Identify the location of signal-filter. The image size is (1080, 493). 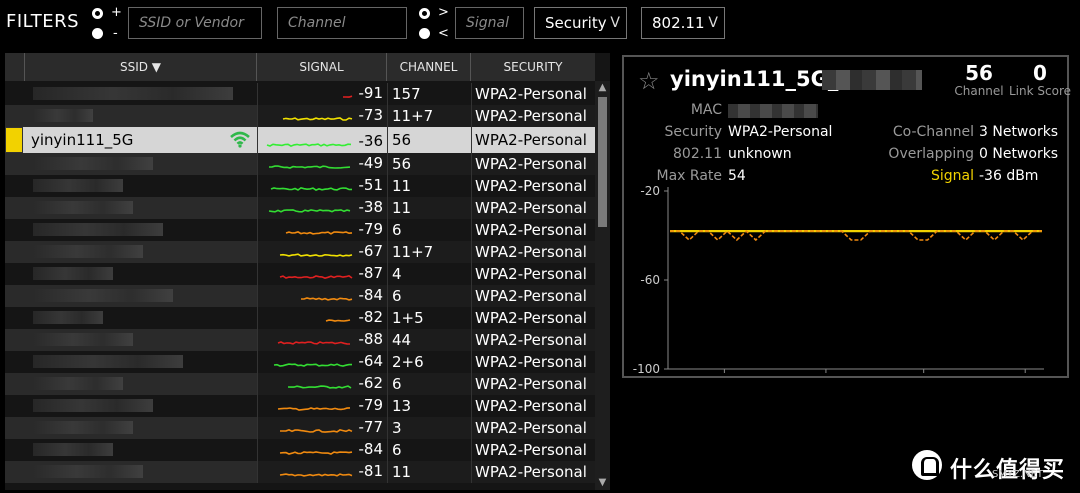
(489, 23).